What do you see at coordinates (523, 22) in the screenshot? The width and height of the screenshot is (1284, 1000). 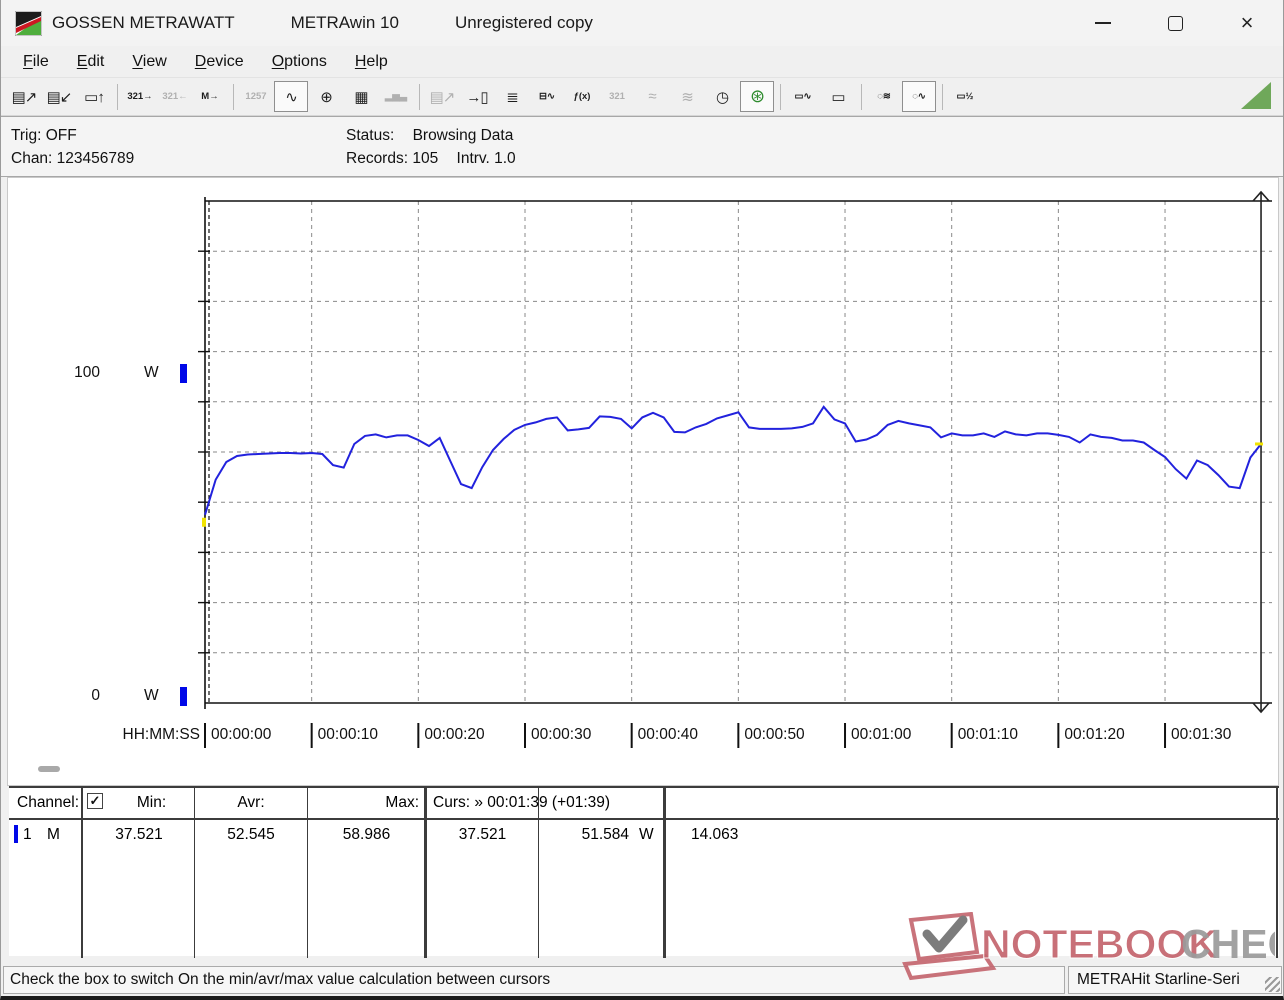 I see `license-label: Unregistered copy` at bounding box center [523, 22].